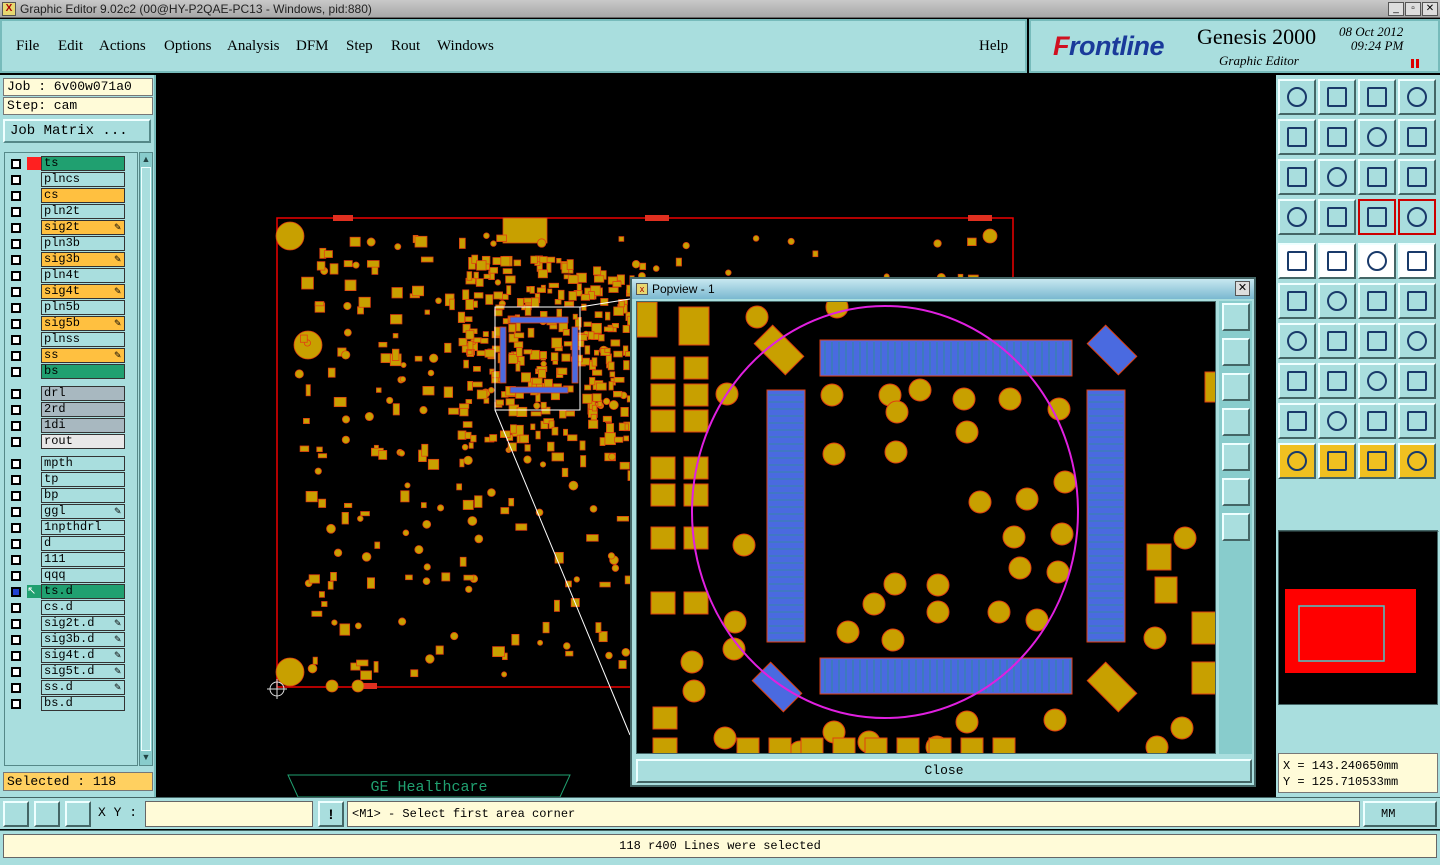  Describe the element at coordinates (1400, 814) in the screenshot. I see `units-select: MM` at that location.